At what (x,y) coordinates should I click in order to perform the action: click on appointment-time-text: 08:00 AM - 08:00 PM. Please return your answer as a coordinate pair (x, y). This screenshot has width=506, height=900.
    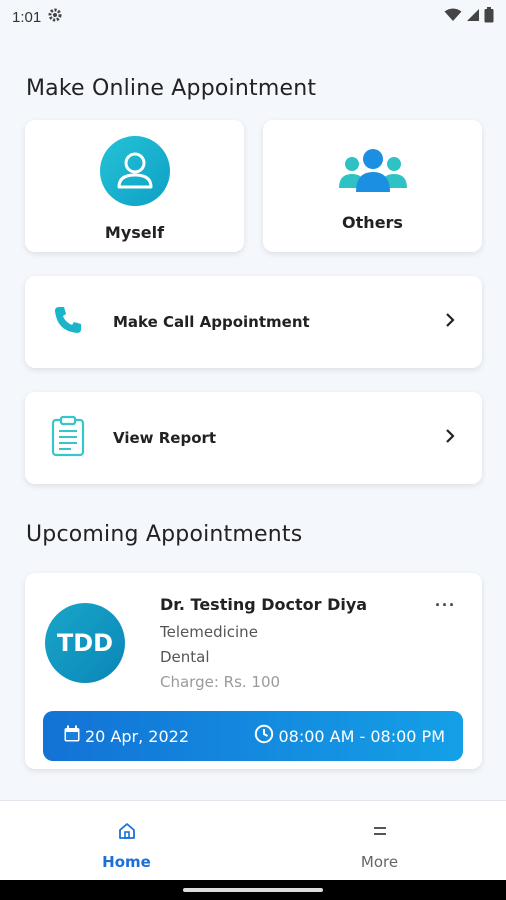
    Looking at the image, I should click on (361, 736).